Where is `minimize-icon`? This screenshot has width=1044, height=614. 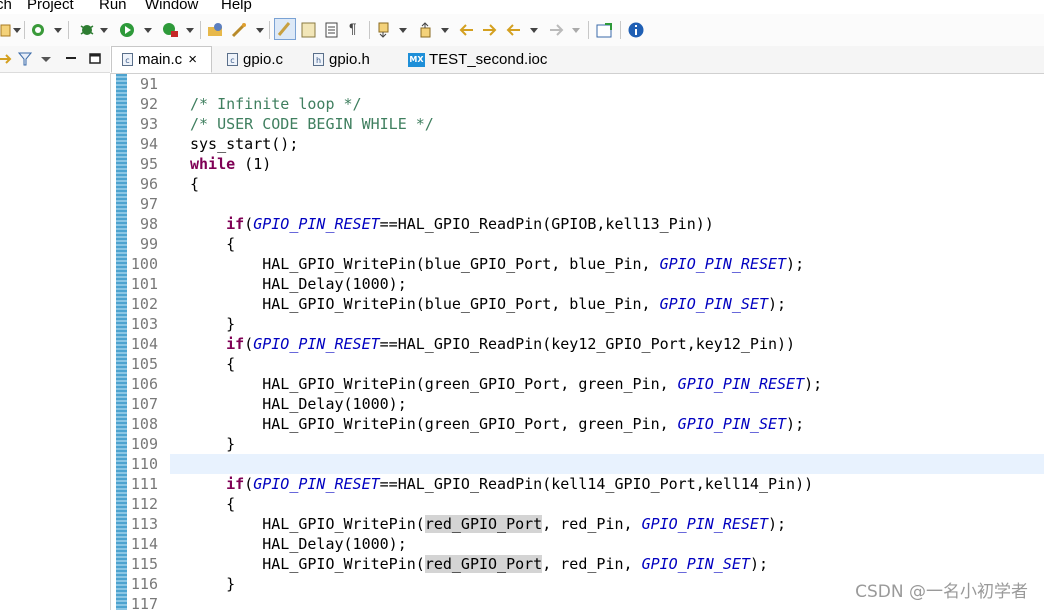
minimize-icon is located at coordinates (71, 59).